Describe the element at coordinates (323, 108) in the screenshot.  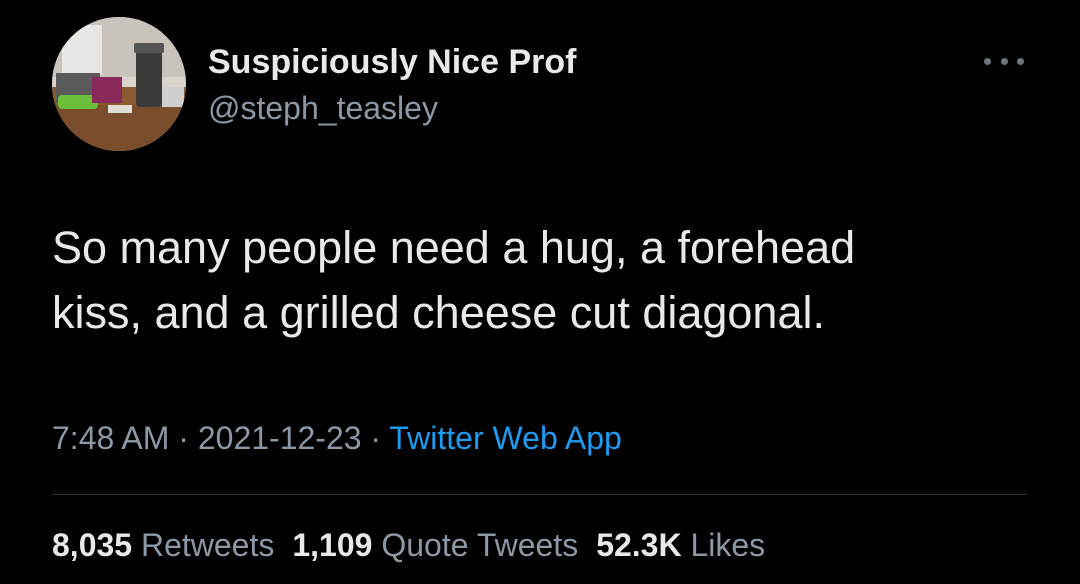
I see `author-handle: @steph_teasley` at that location.